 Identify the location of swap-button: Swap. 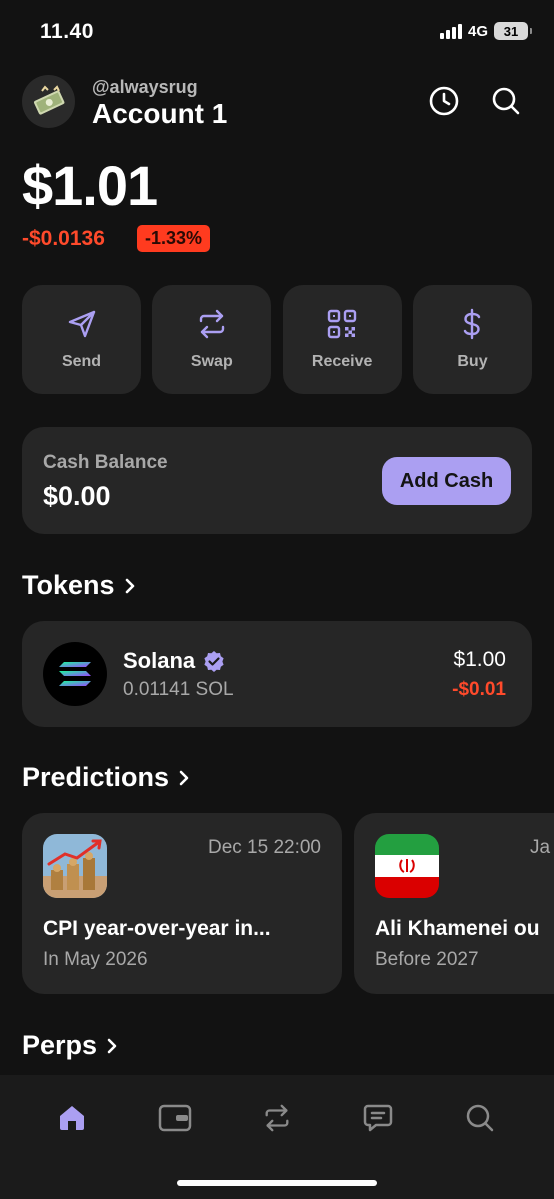
(212, 339).